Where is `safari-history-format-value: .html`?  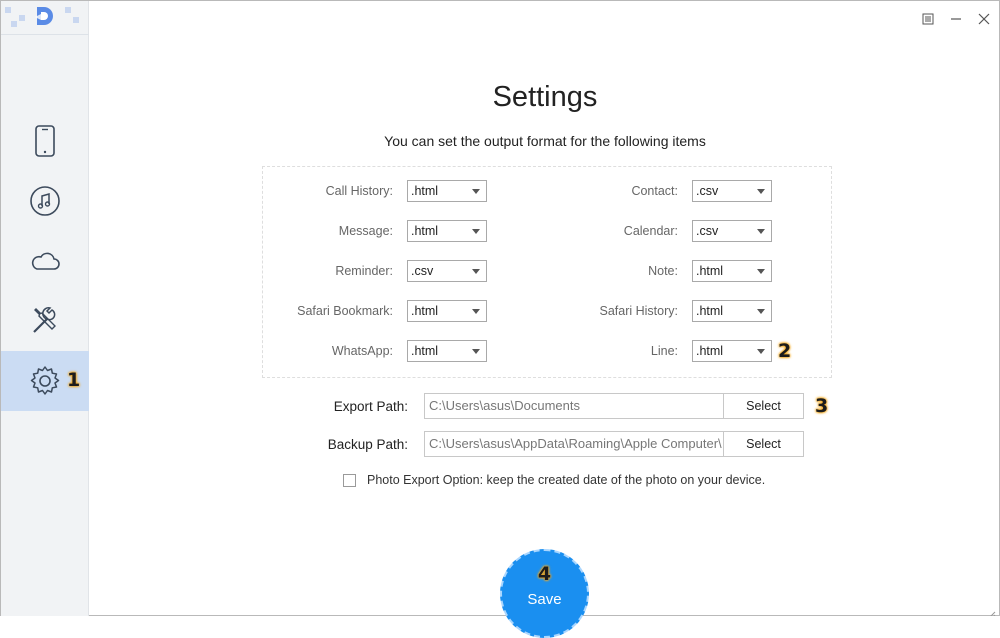 safari-history-format-value: .html is located at coordinates (710, 311).